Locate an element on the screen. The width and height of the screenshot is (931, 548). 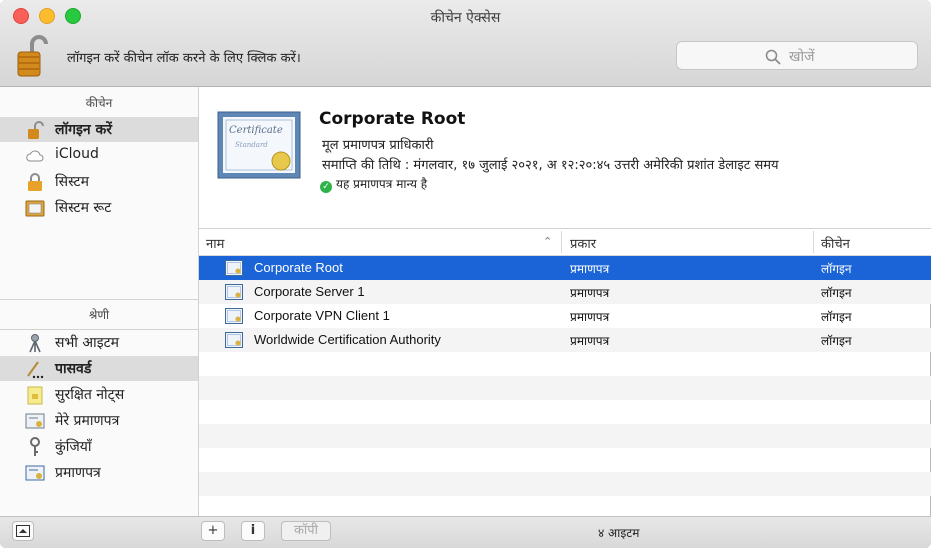
search-placeholder: खोजें is located at coordinates (802, 57).